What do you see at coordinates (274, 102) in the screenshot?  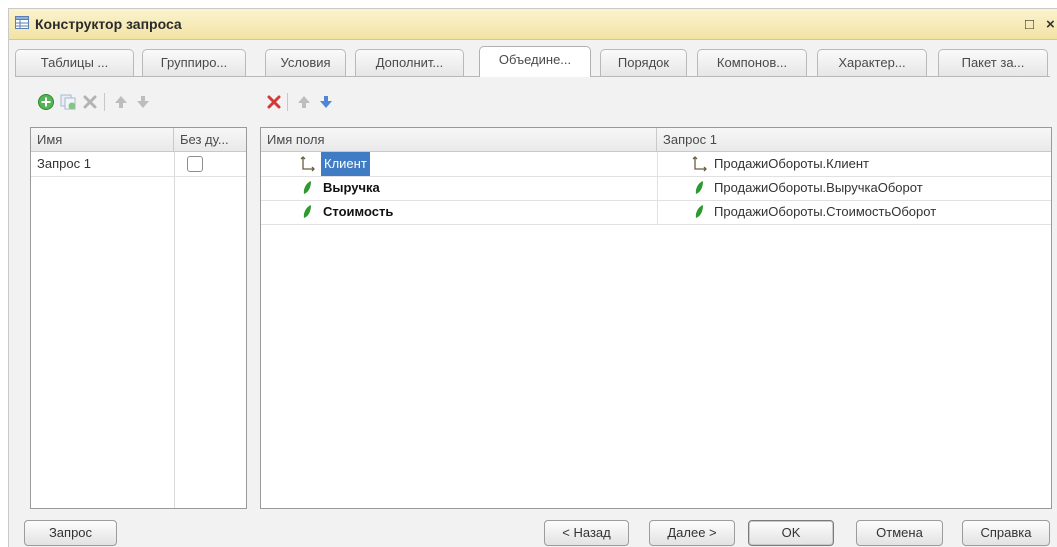 I see `delete-field-icon` at bounding box center [274, 102].